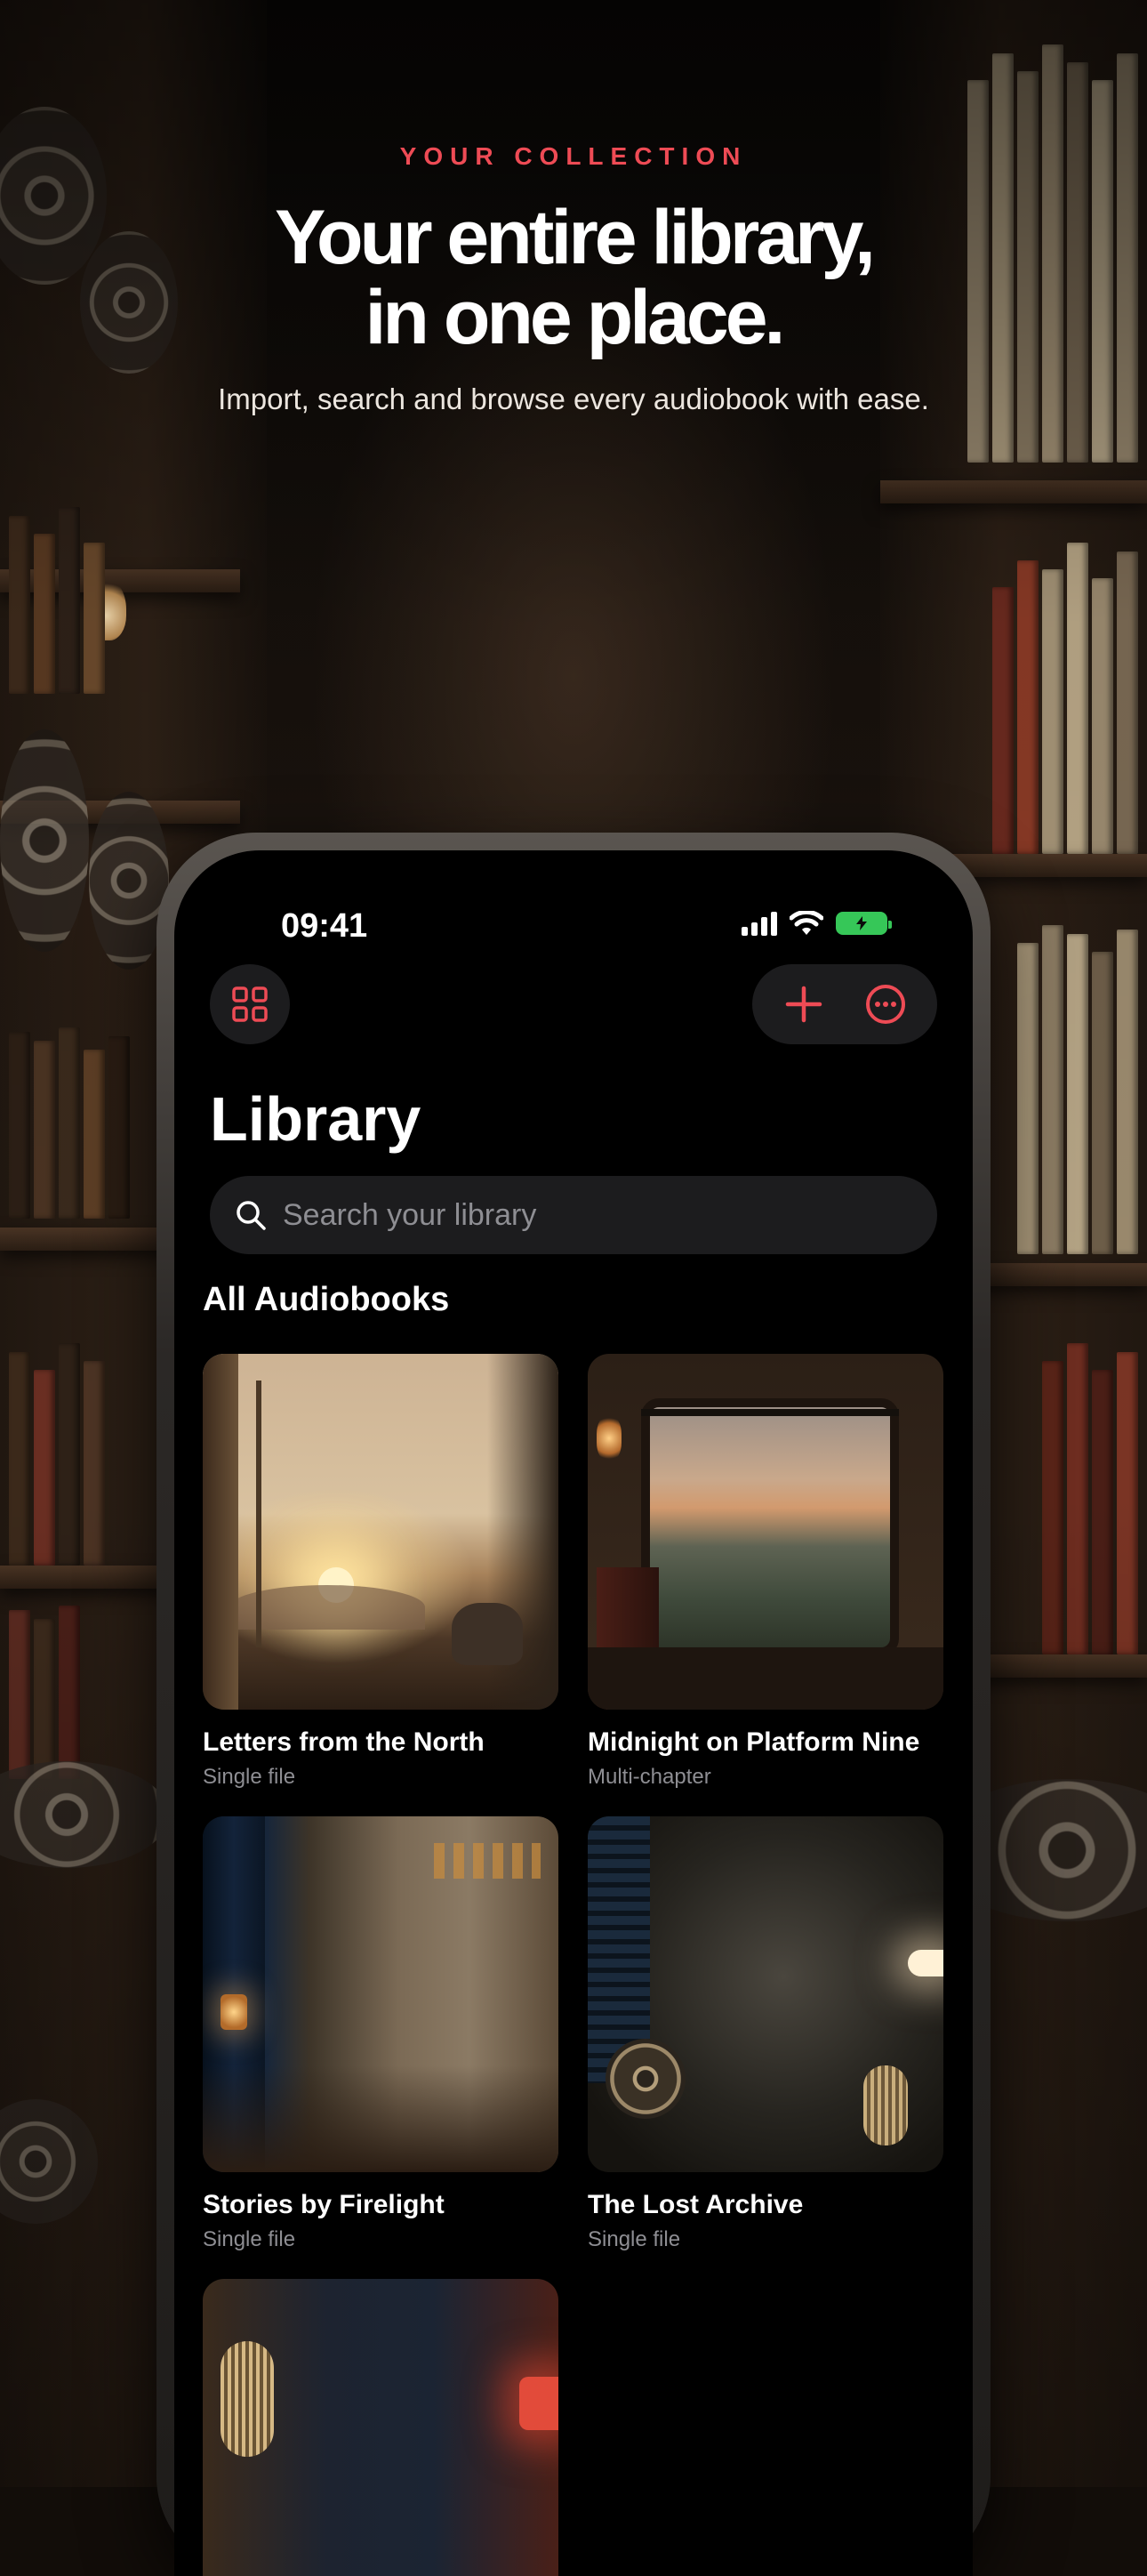 This screenshot has height=2576, width=1147. I want to click on audiobook-card: Stories by Firelight Single file, so click(380, 2034).